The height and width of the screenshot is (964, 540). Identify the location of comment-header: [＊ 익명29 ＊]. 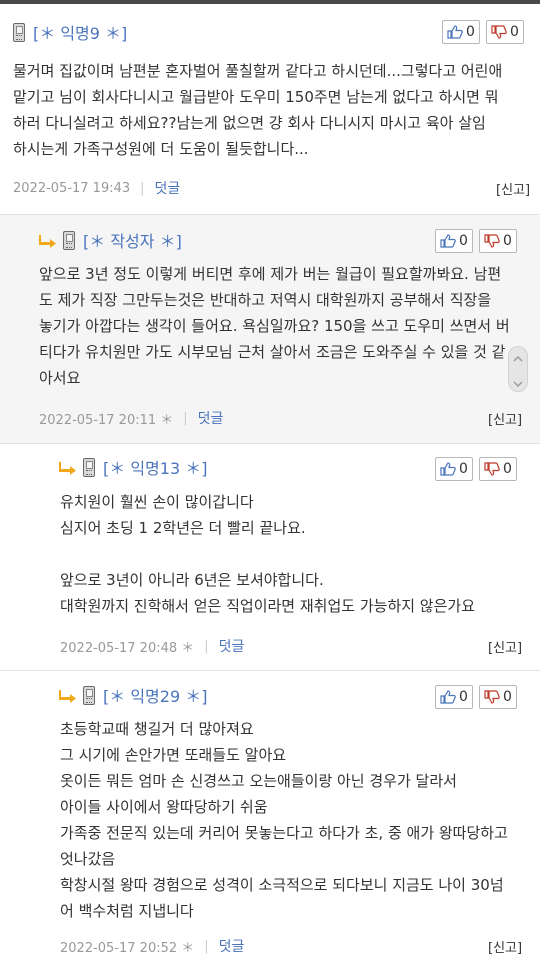
(133, 695).